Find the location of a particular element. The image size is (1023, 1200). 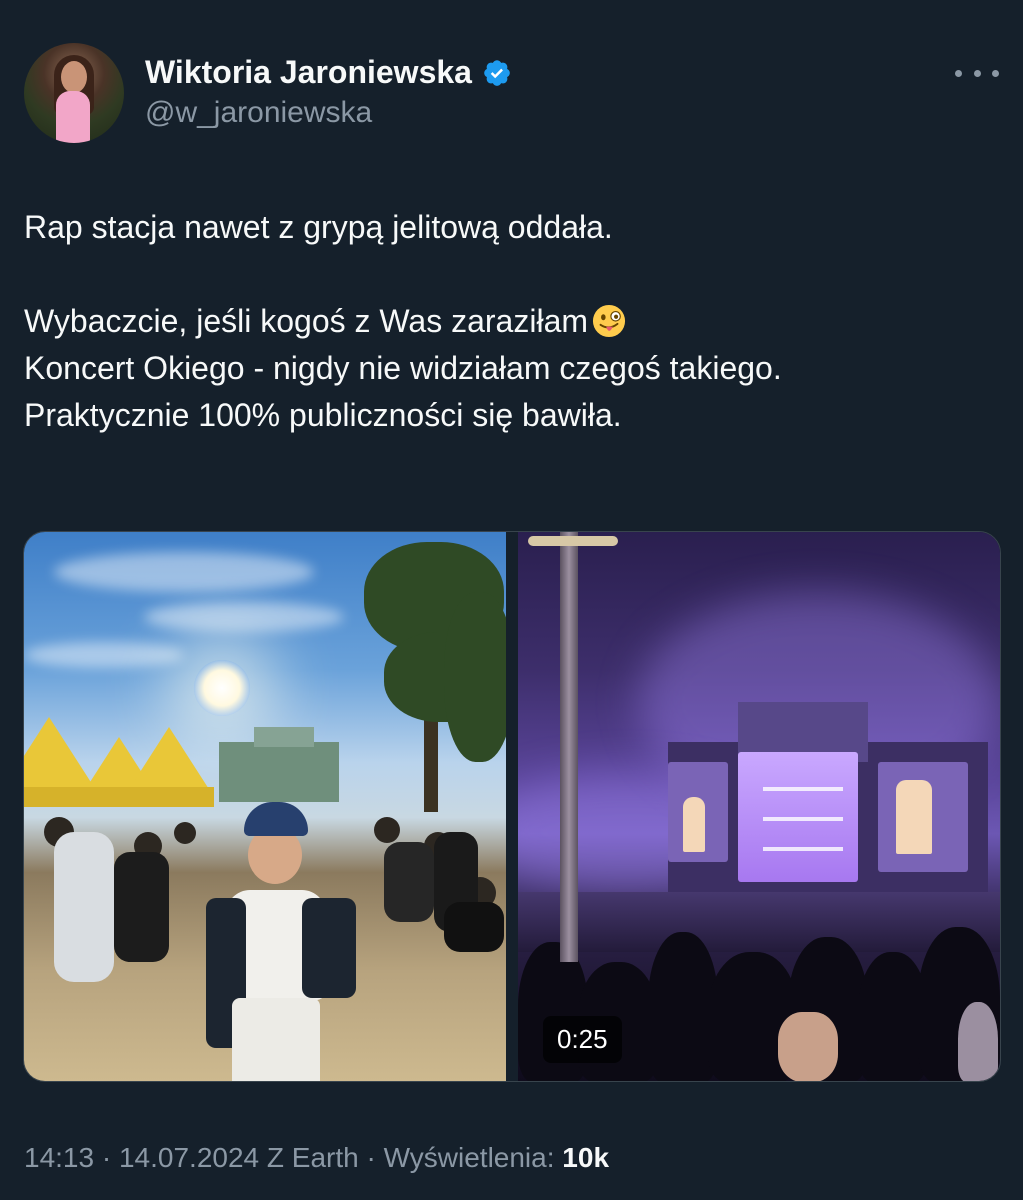

author-name-row: Wiktoria Jaroniewska is located at coordinates (328, 72).